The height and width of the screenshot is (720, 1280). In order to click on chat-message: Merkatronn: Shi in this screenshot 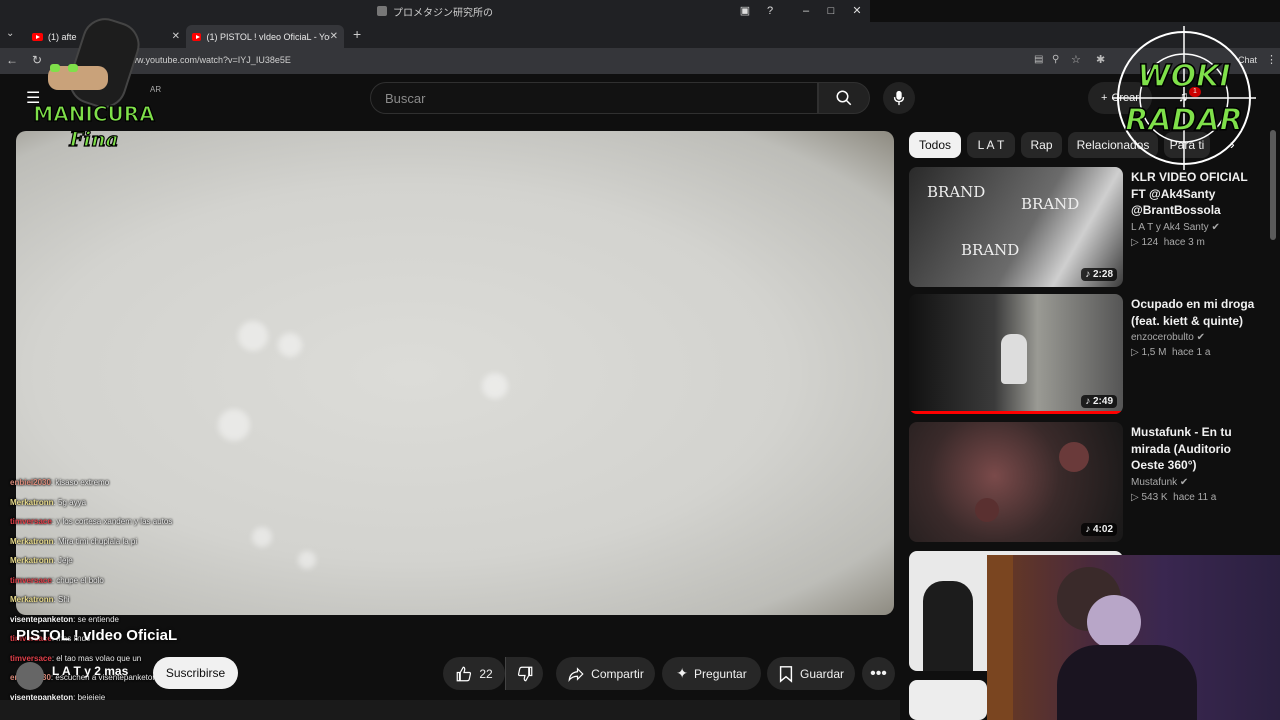, I will do `click(40, 599)`.